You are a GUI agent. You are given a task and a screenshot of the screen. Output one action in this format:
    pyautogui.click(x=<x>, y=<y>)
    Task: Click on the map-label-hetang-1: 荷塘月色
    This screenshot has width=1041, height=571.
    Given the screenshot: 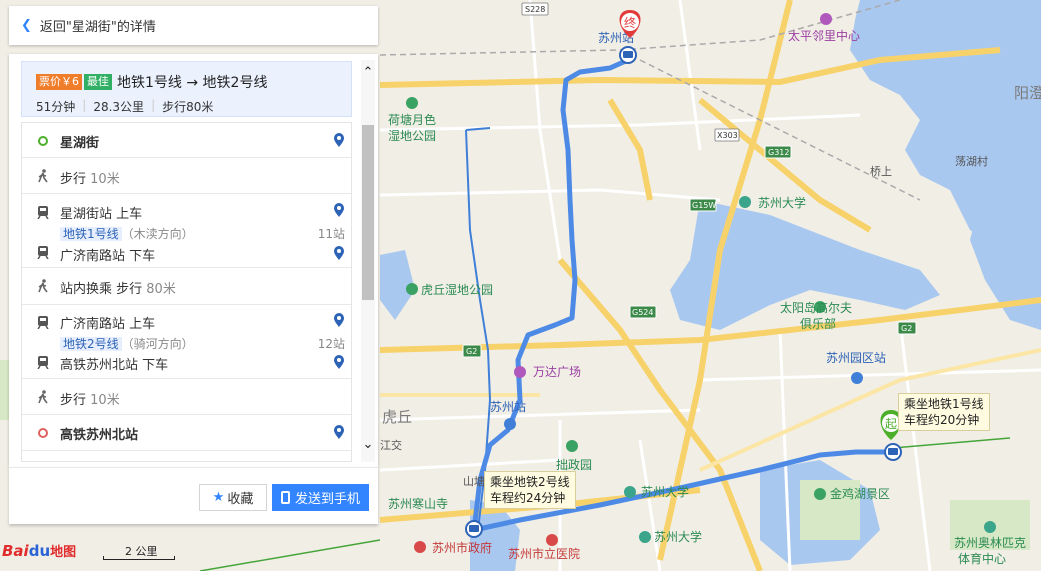 What is the action you would take?
    pyautogui.click(x=412, y=119)
    